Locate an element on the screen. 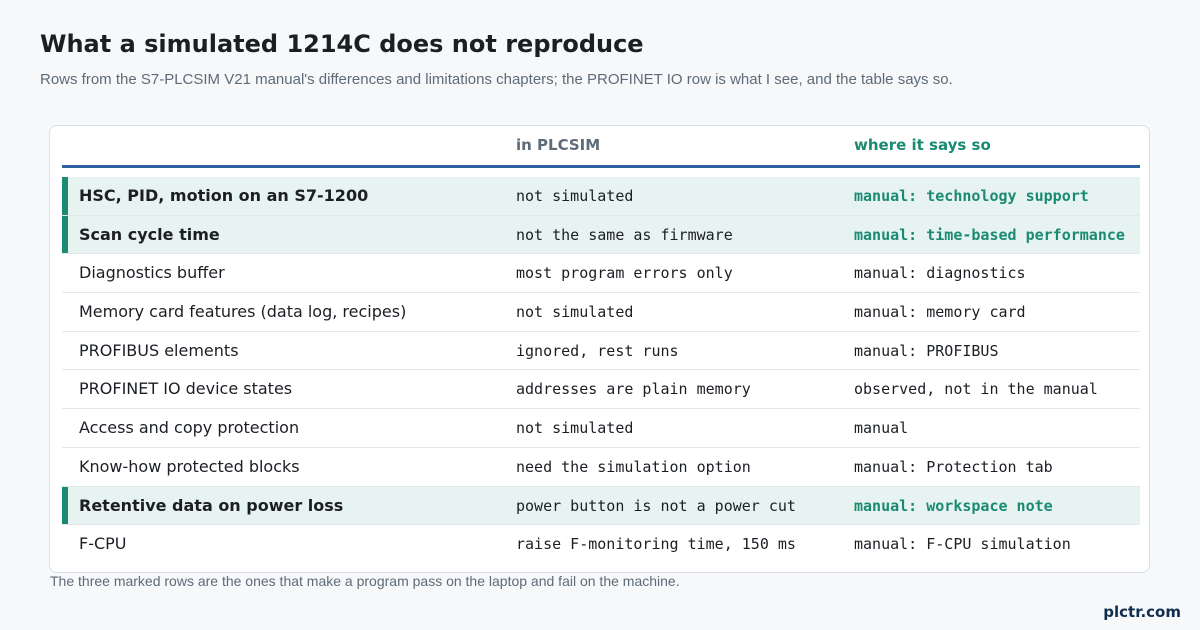 The height and width of the screenshot is (630, 1200). row-source: manual: time-based performance is located at coordinates (989, 234).